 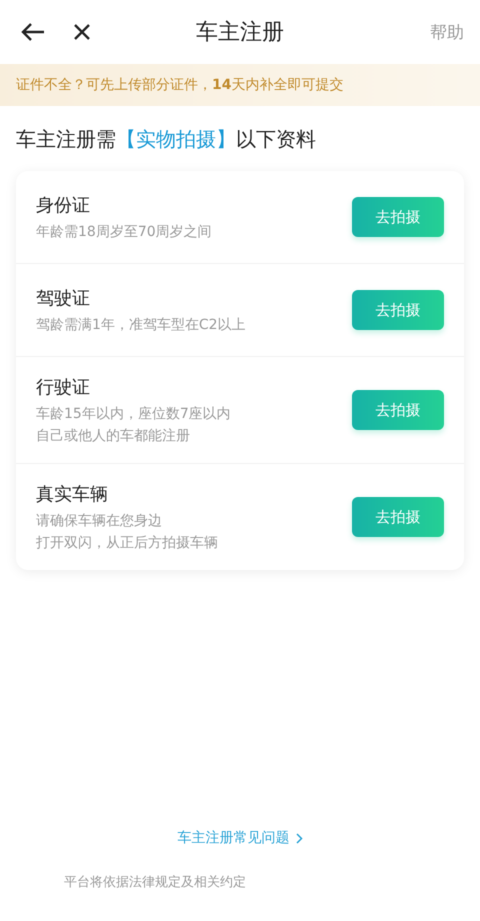 I want to click on notice-text: 证件不全？可先上传部分证件，14天内补全即可提交, so click(x=180, y=85).